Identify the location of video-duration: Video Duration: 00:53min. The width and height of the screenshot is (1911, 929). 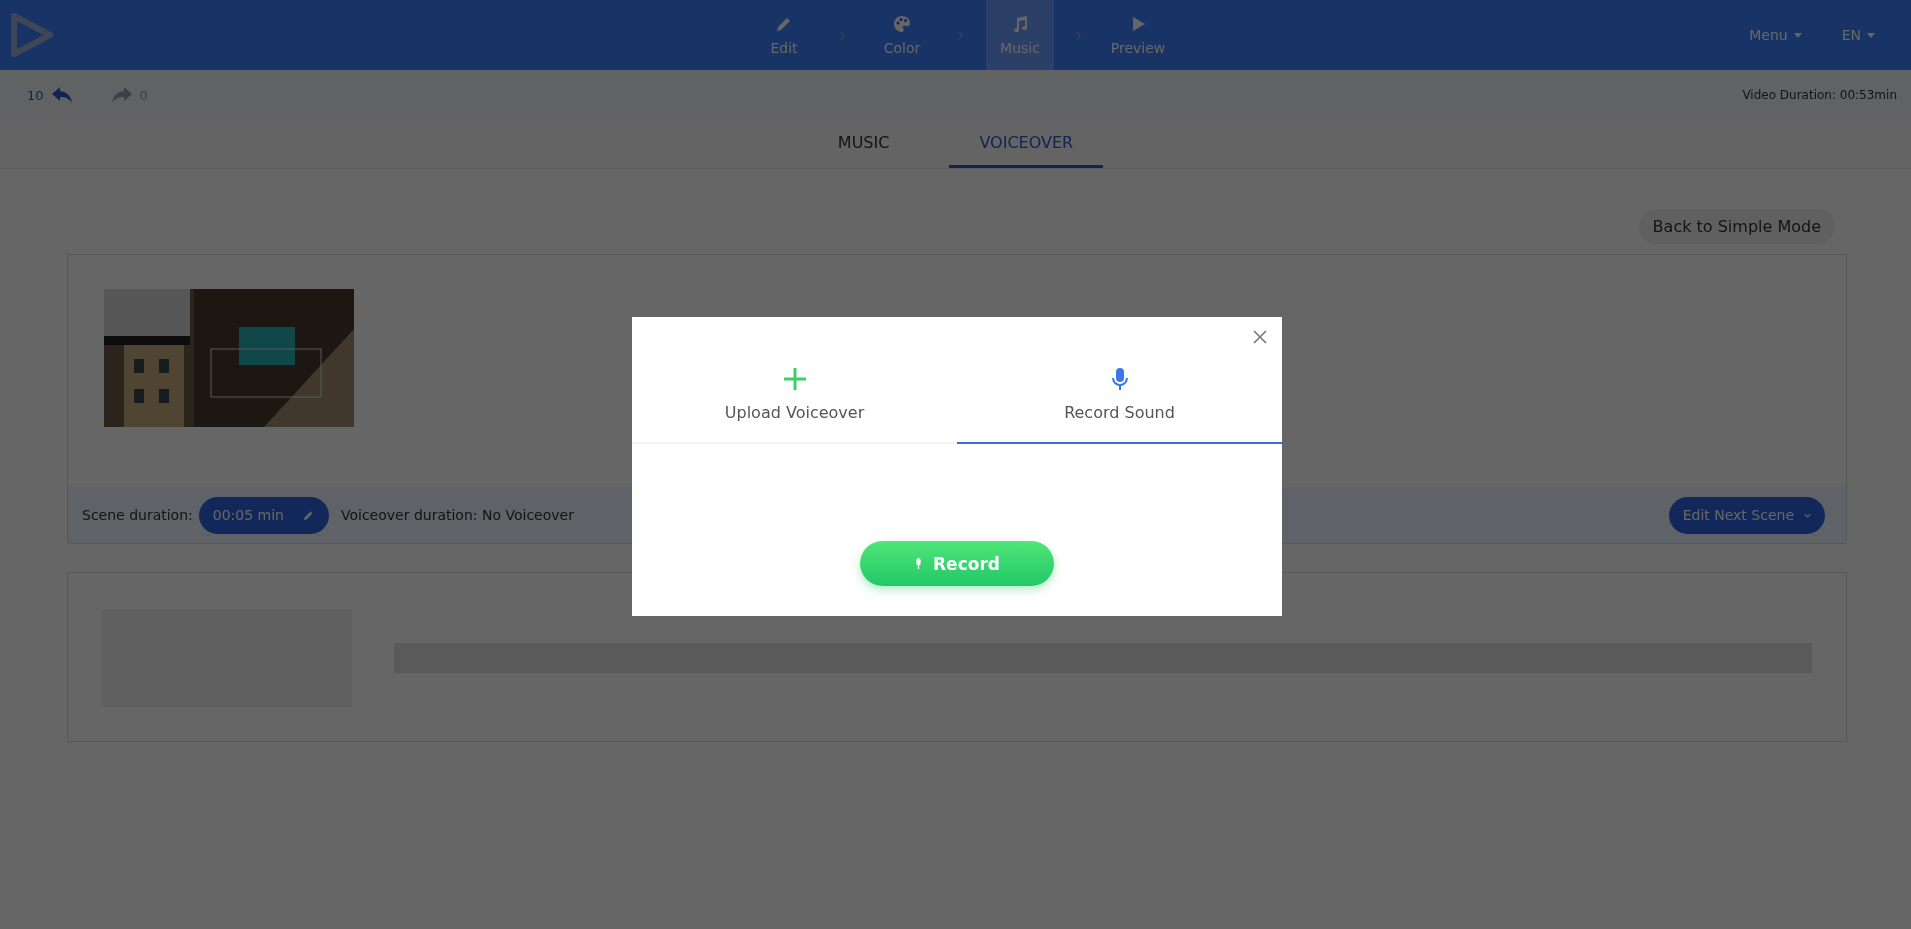
(1819, 95).